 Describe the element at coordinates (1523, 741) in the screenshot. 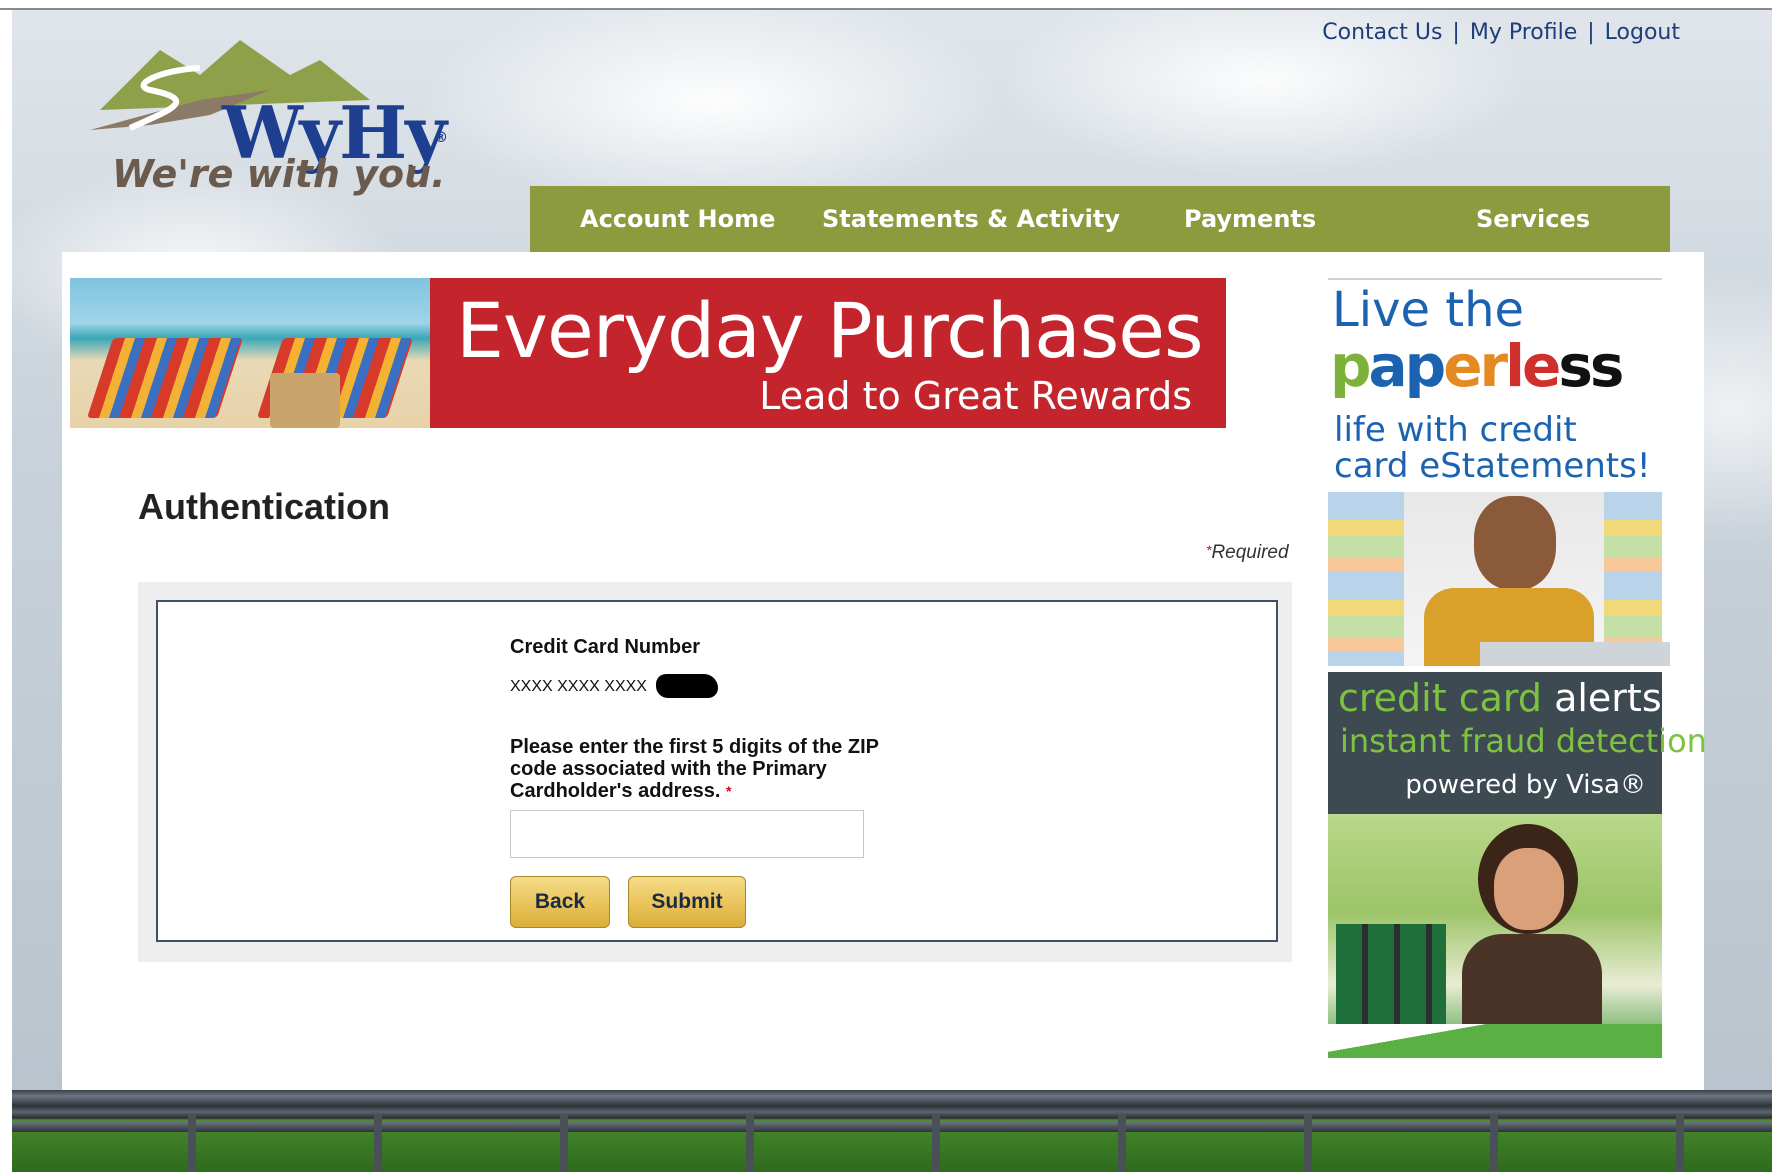

I see `ad2-subheadline: instant fraud detection` at that location.